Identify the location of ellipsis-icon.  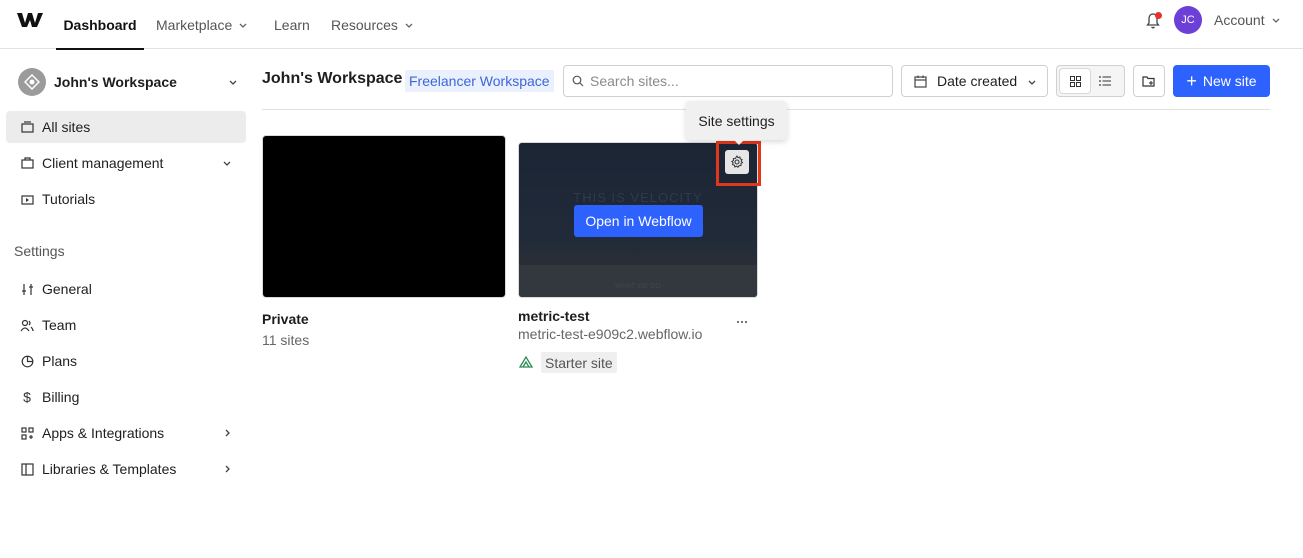
(742, 322).